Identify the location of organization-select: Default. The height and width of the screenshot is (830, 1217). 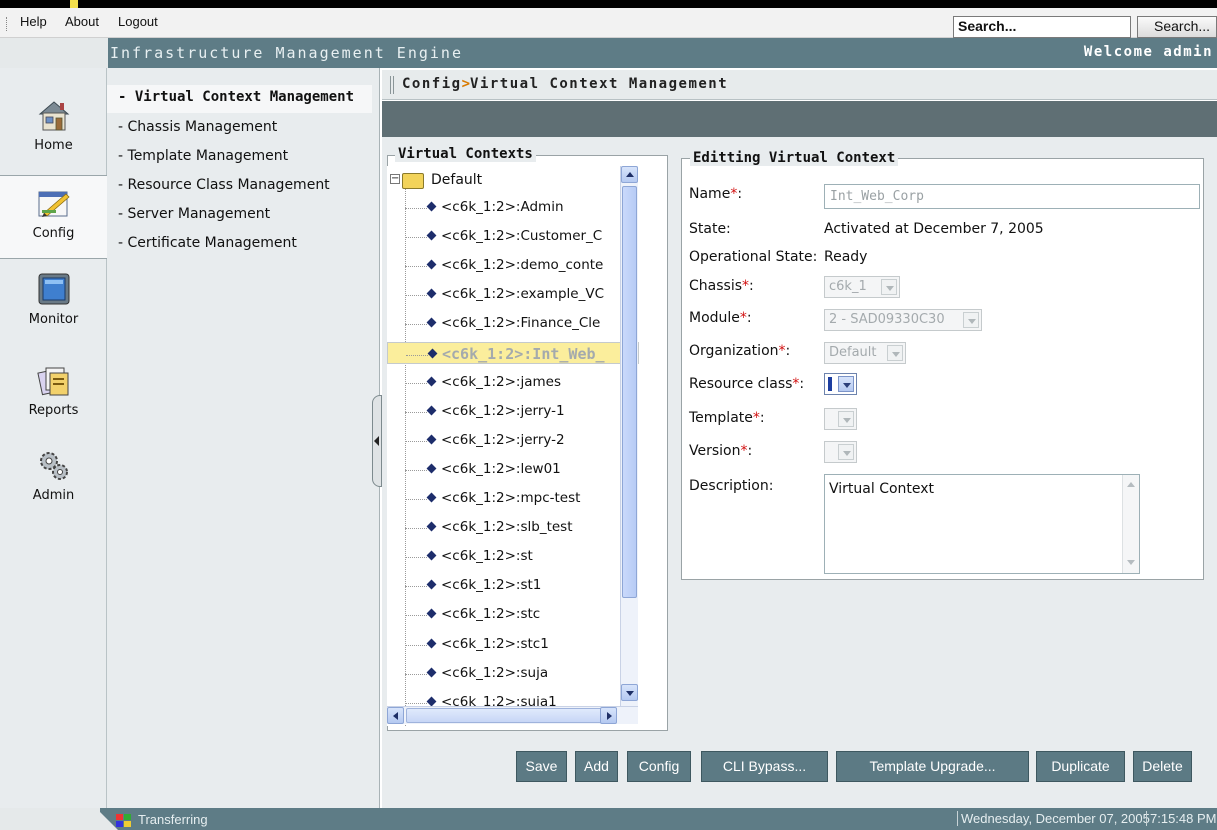
(865, 353).